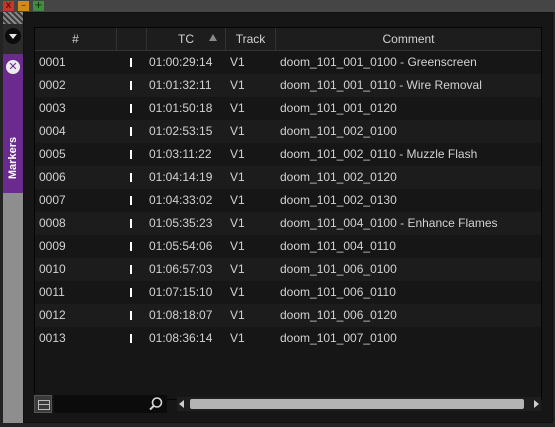 The height and width of the screenshot is (427, 555). I want to click on tab-markers: ✕ Markers, so click(13, 123).